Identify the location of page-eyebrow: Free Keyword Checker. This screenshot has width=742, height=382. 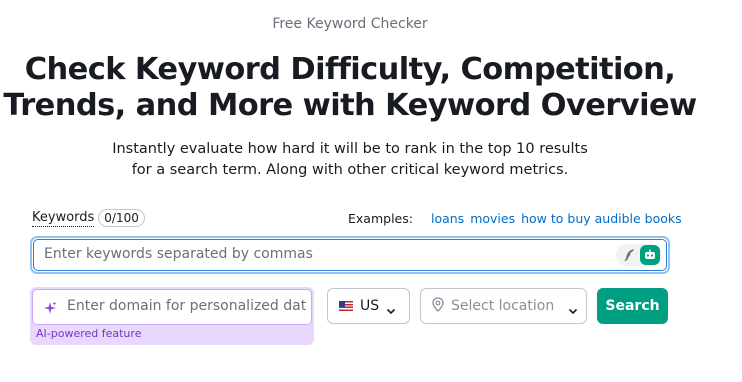
(350, 24).